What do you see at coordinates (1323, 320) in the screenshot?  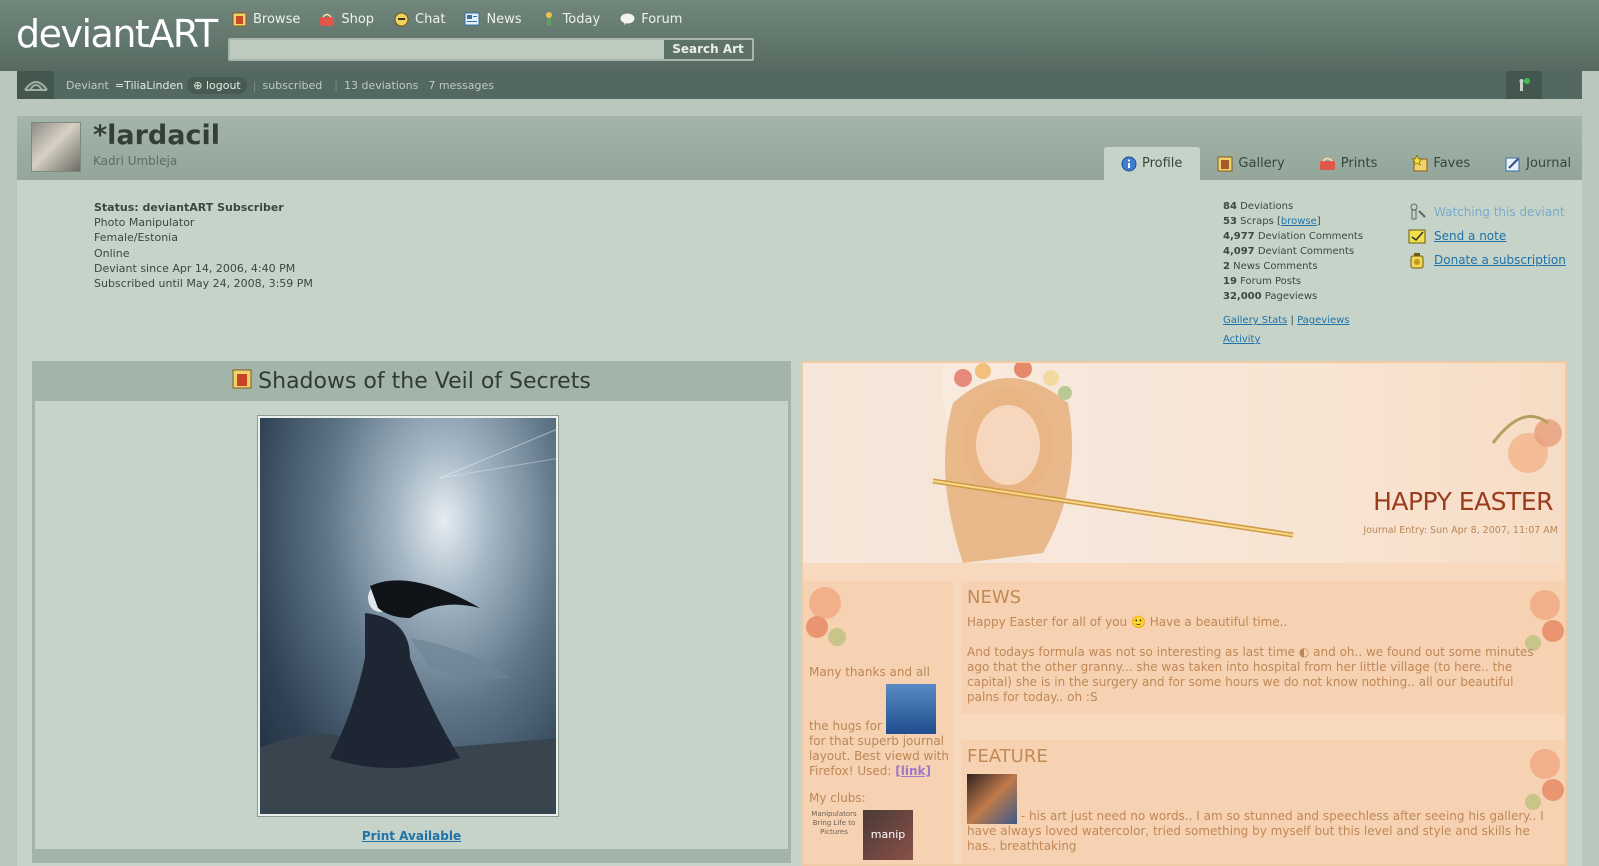 I see `pageviews-link: Pageviews` at bounding box center [1323, 320].